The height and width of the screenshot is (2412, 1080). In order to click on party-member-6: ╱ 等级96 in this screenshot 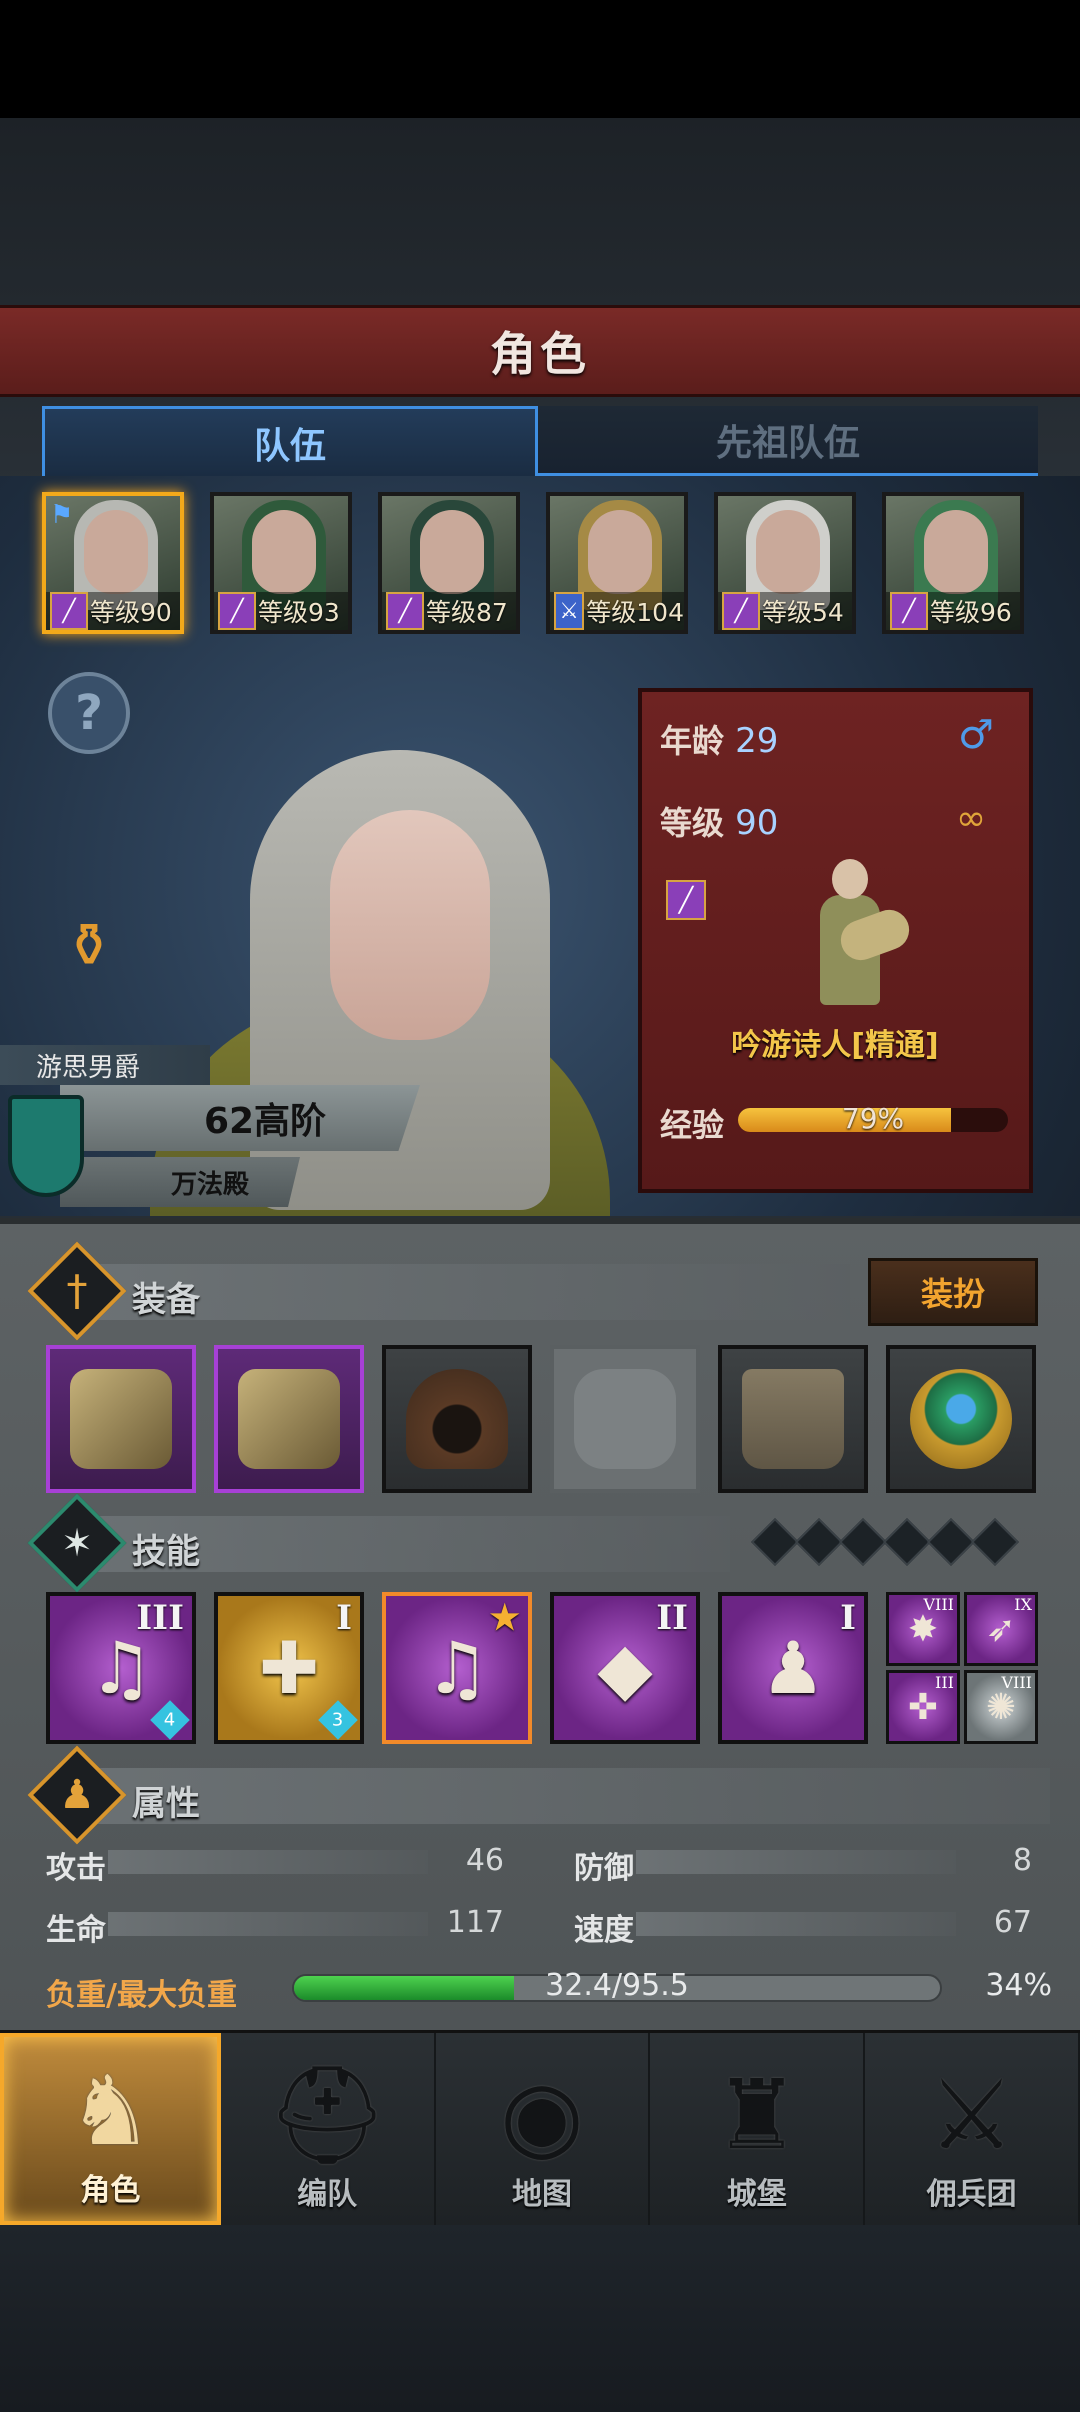, I will do `click(953, 563)`.